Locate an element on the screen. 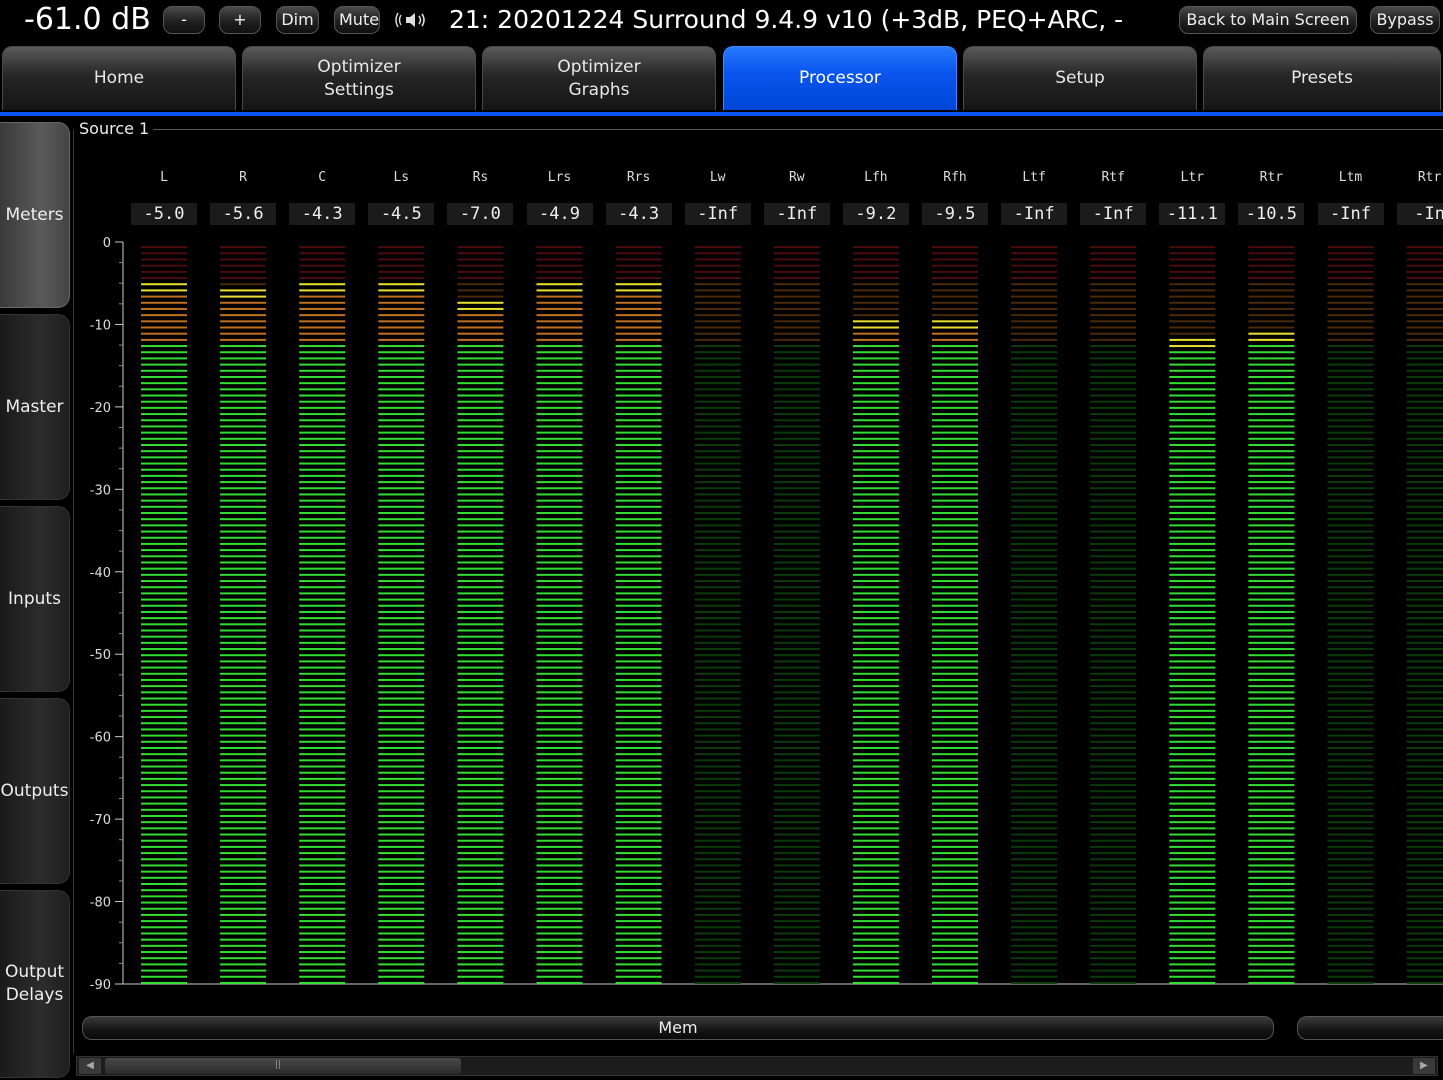 The height and width of the screenshot is (1080, 1443). horizontal-scrollbar: ◀ || ▶ is located at coordinates (757, 1066).